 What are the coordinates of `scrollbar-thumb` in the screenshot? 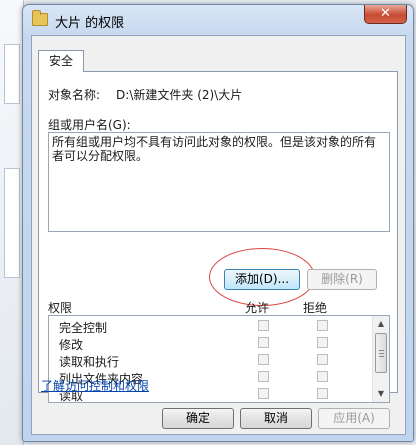 It's located at (381, 353).